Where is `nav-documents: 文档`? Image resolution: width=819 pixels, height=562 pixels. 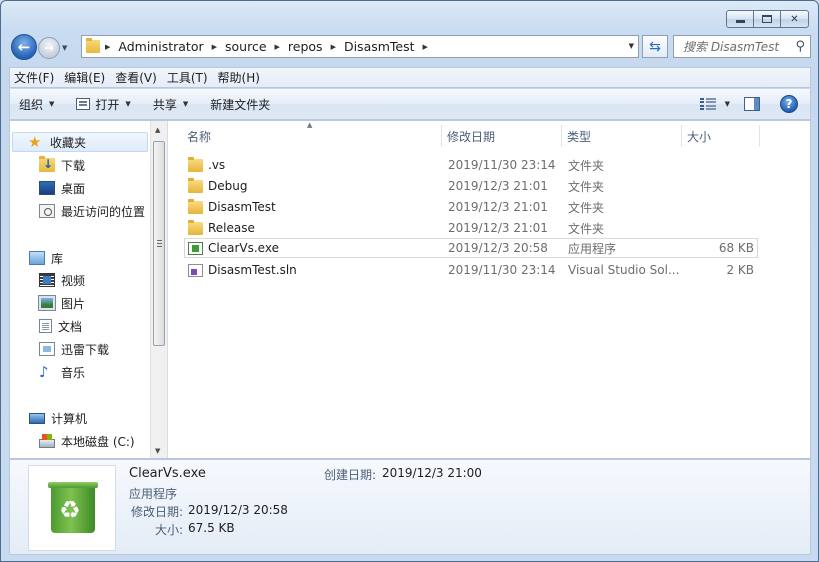
nav-documents: 文档 is located at coordinates (60, 326).